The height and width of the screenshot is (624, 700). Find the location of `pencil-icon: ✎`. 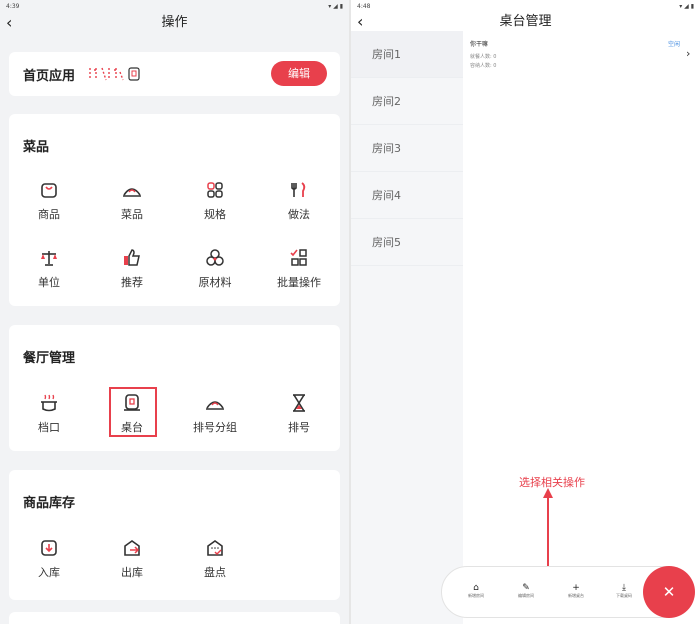

pencil-icon: ✎ is located at coordinates (526, 588).